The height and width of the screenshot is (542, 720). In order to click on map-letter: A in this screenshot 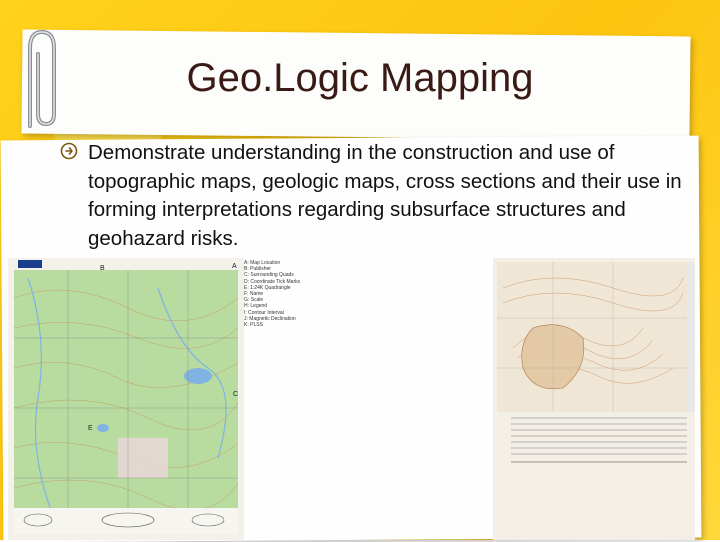, I will do `click(234, 266)`.